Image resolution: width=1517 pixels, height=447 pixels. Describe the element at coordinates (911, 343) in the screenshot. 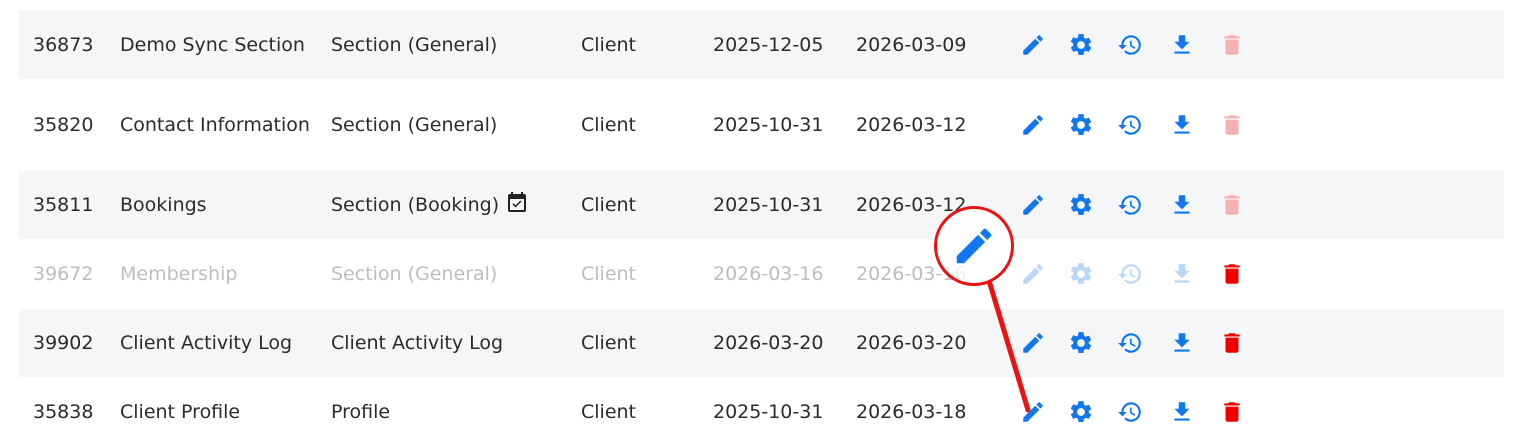

I see `row-updated-date: 2026-03-20` at that location.